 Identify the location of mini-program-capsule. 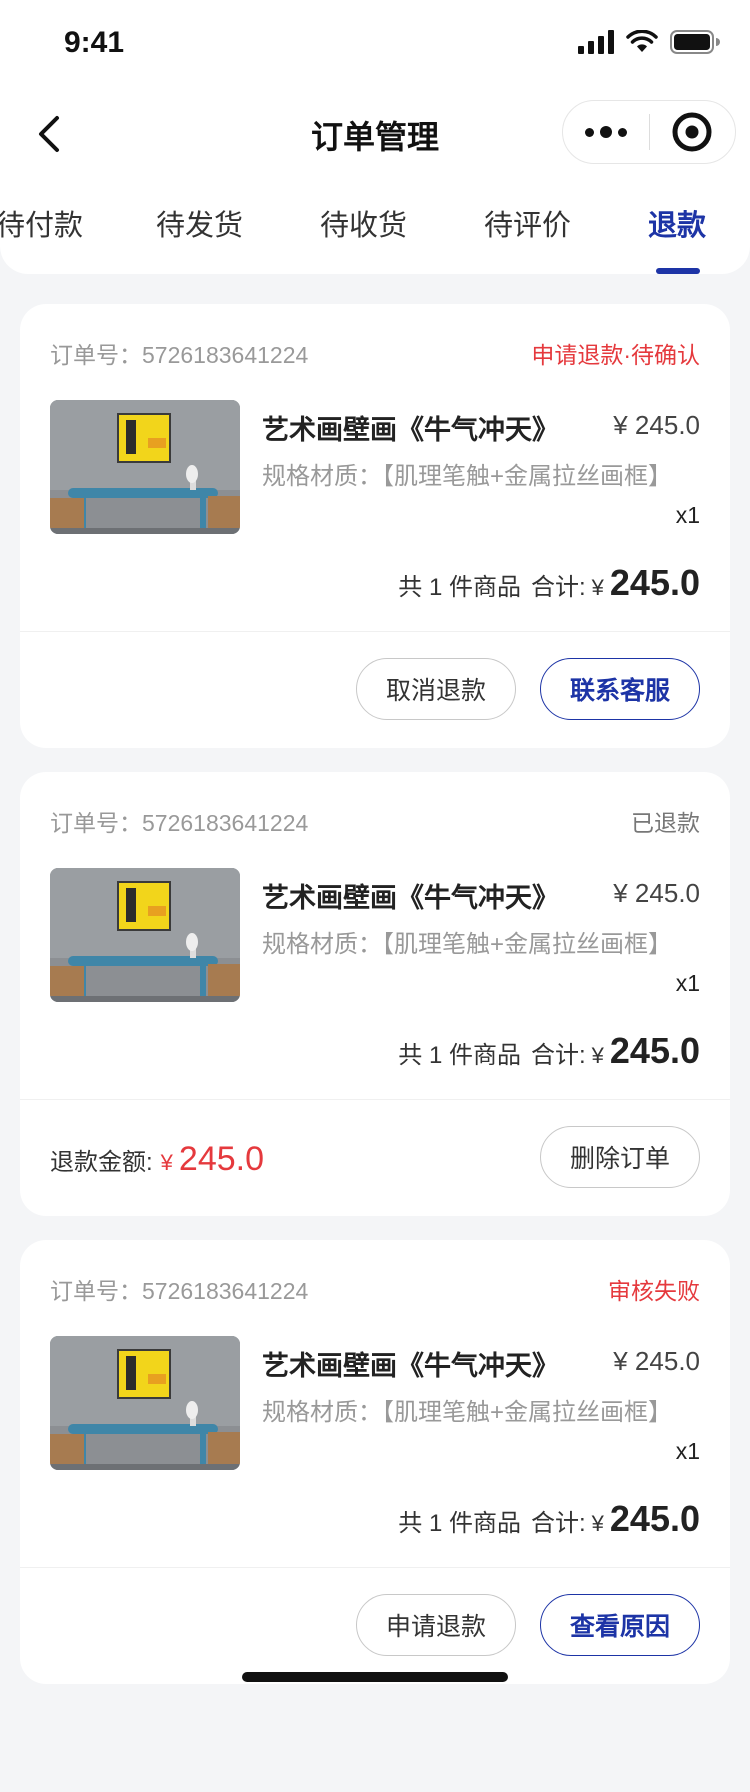
(649, 132).